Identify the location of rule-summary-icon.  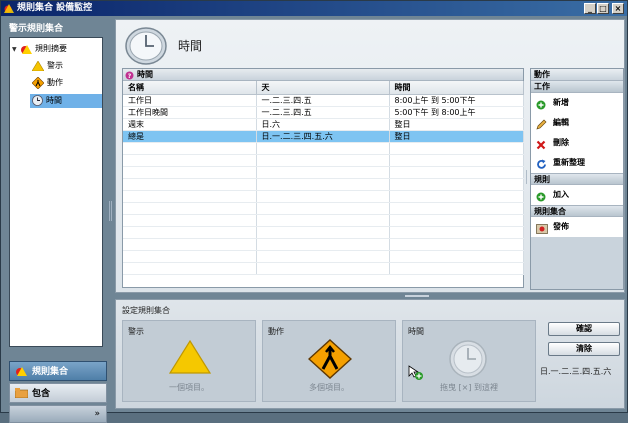
(26, 49).